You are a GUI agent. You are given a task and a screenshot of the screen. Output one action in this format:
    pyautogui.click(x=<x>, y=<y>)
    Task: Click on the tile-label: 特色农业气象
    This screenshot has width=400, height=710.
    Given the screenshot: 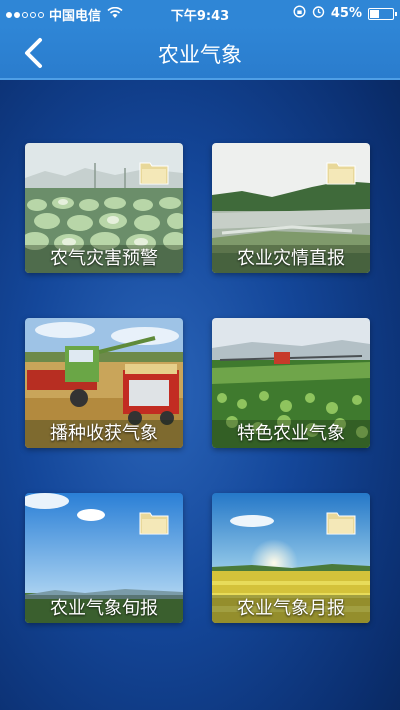 What is the action you would take?
    pyautogui.click(x=291, y=434)
    